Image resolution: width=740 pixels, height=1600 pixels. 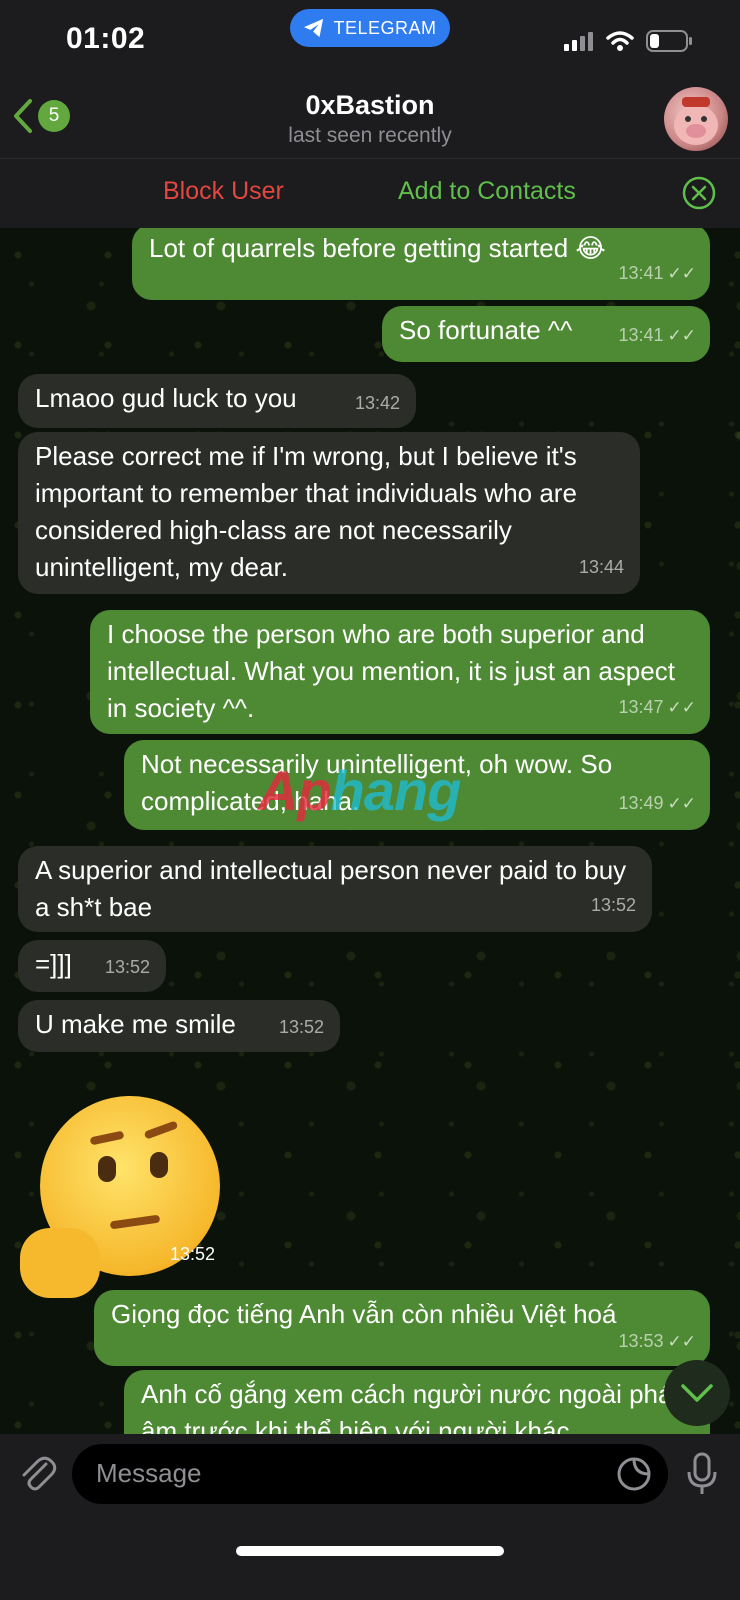 What do you see at coordinates (314, 28) in the screenshot?
I see `telegram-plane-icon` at bounding box center [314, 28].